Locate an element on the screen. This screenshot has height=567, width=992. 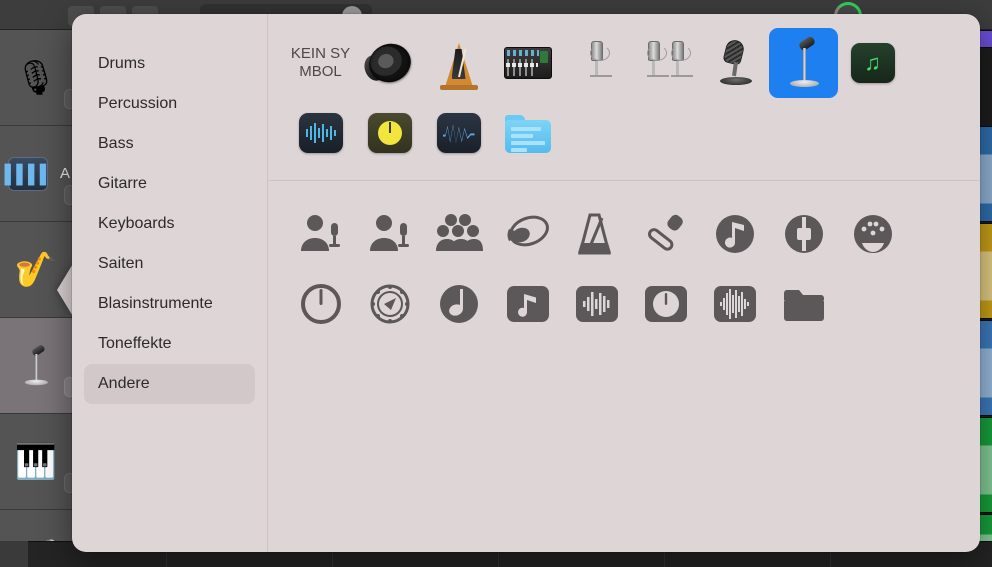
music-note-circle-icon is located at coordinates (734, 234).